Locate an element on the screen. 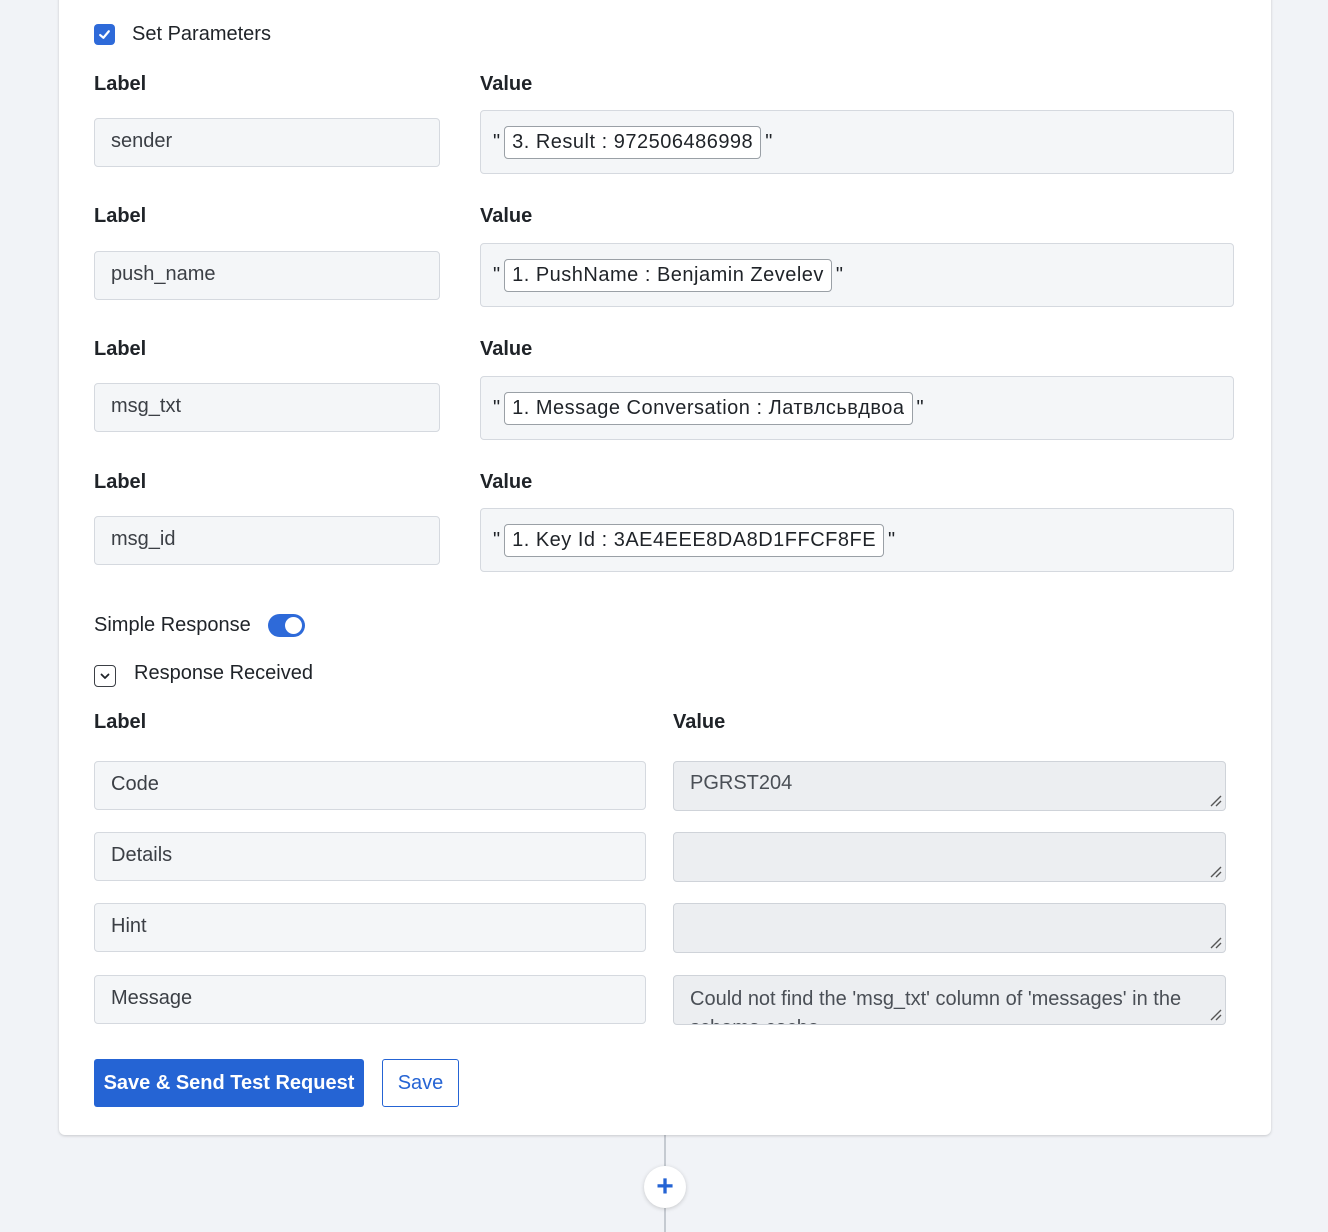 The image size is (1328, 1232). save-button: Save is located at coordinates (420, 1083).